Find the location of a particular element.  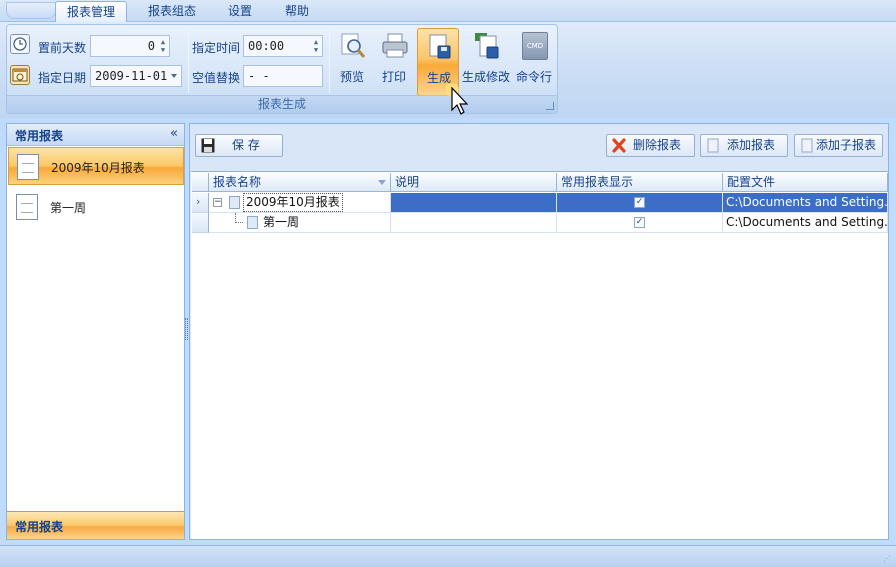

cell-name-text: 2009年10月报表 is located at coordinates (293, 202).